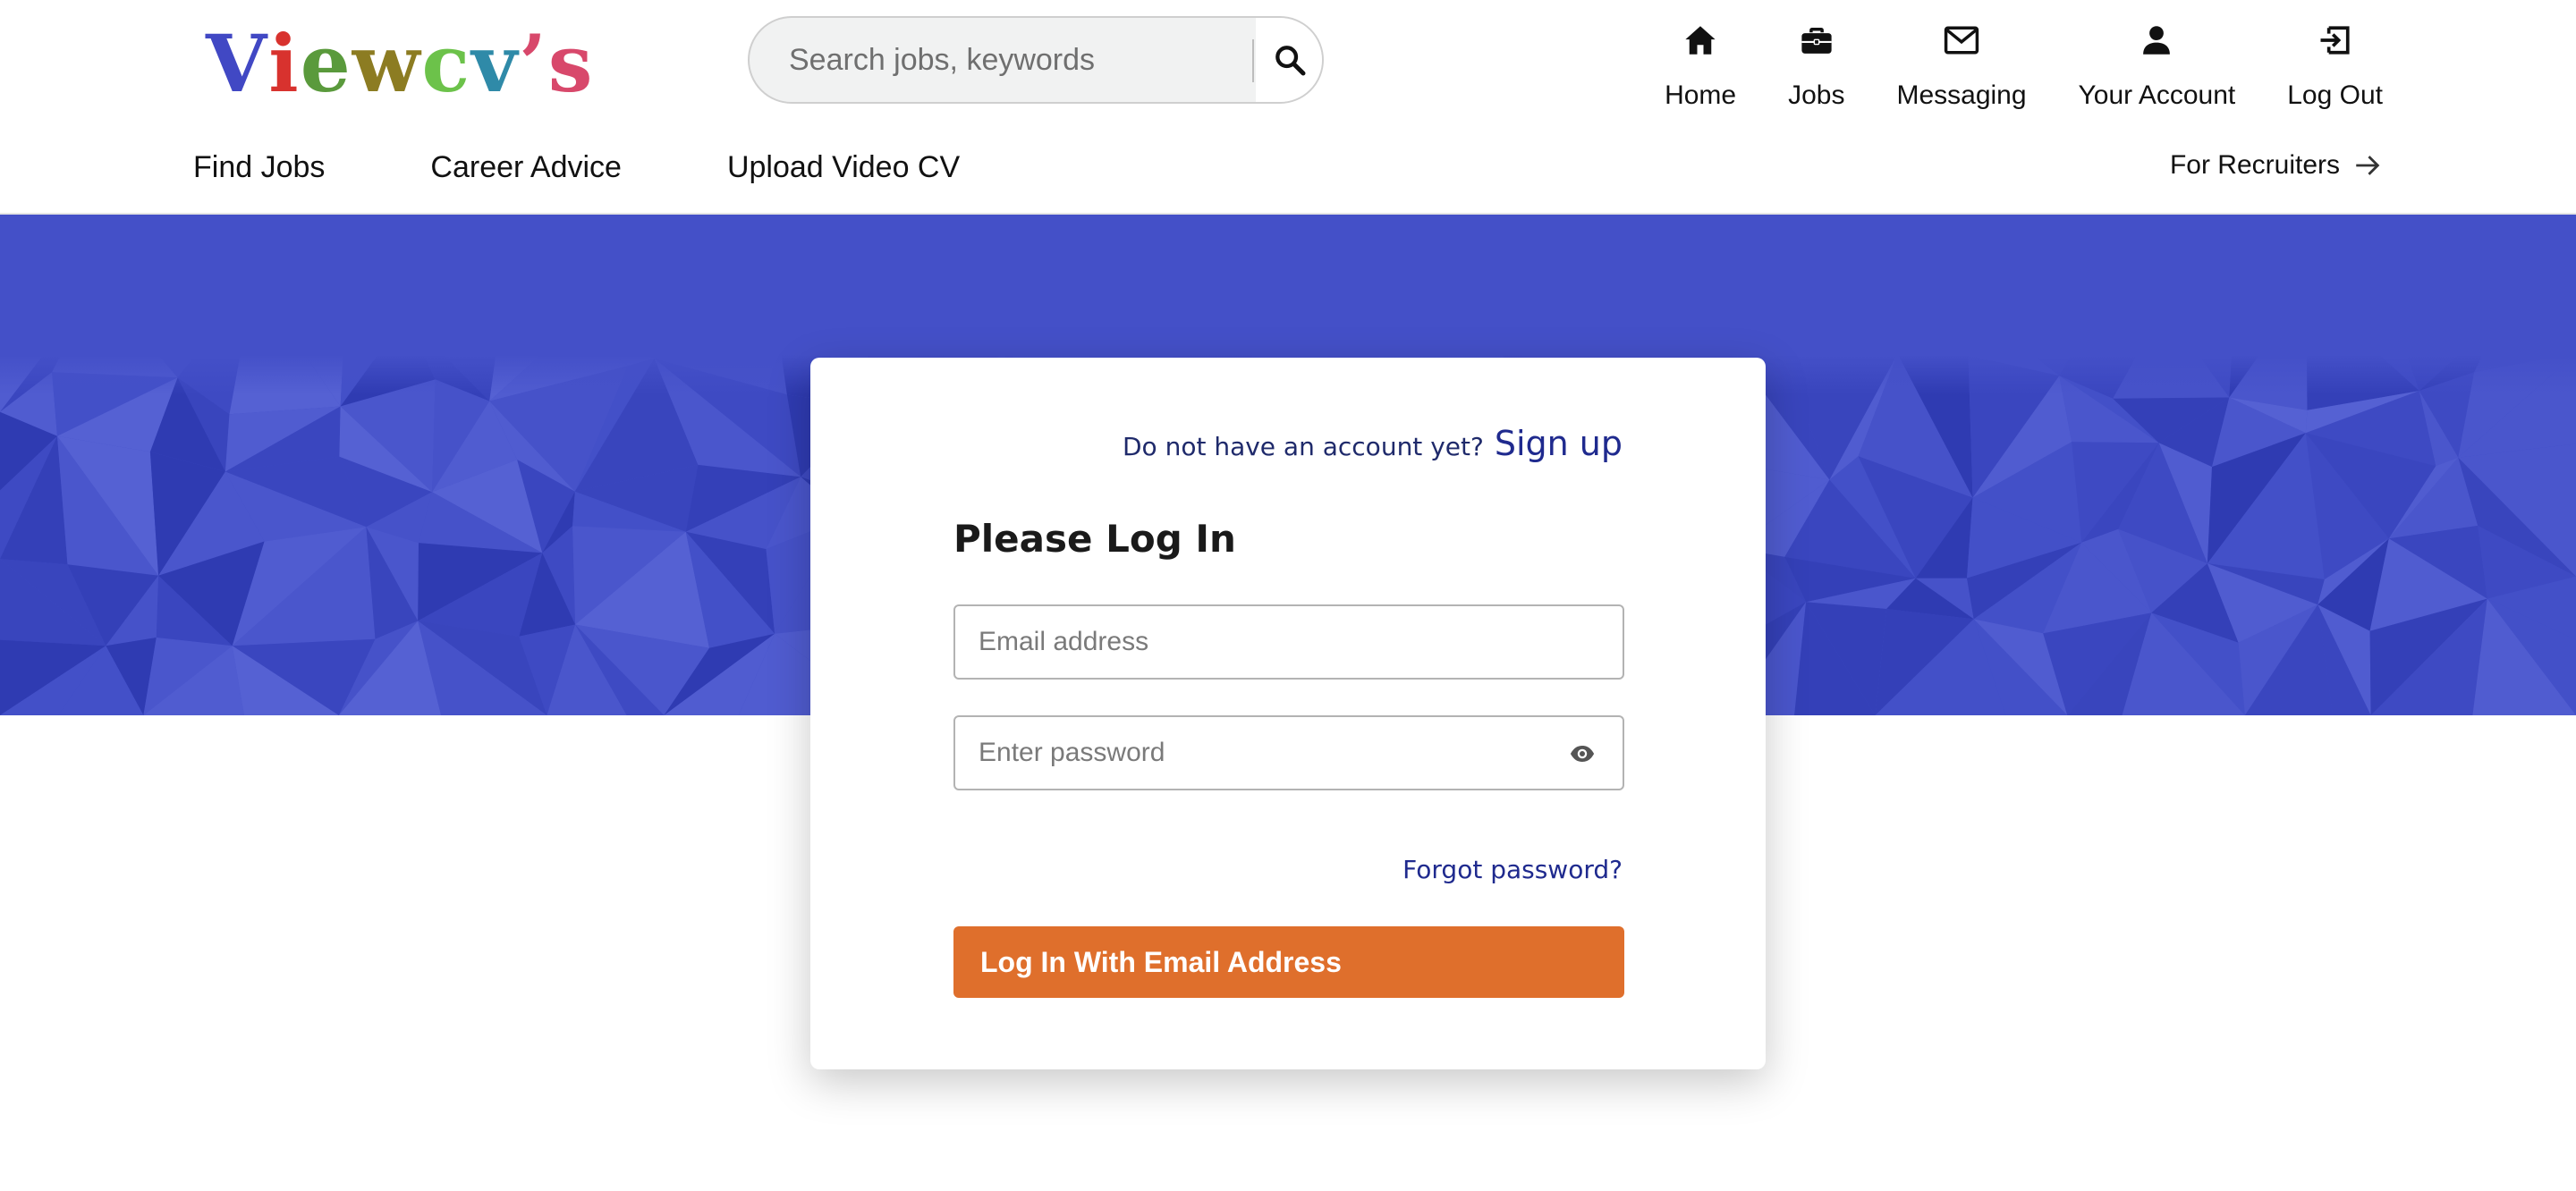 This screenshot has height=1191, width=2576. What do you see at coordinates (1094, 539) in the screenshot?
I see `login-title: Please Log In` at bounding box center [1094, 539].